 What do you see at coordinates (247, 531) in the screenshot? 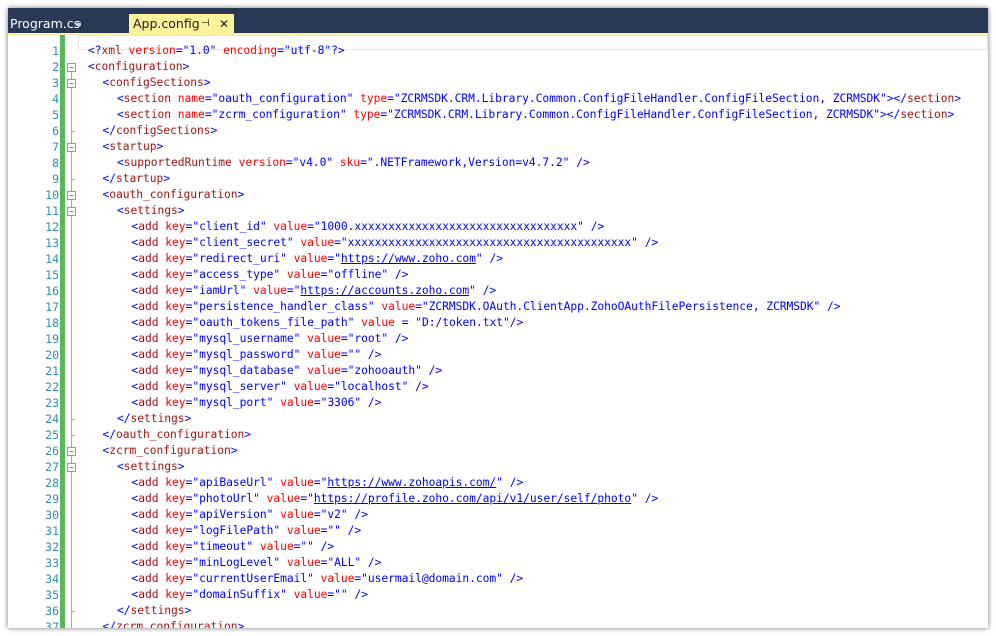
I see `code-line: <add key="logFilePath" value="" />` at bounding box center [247, 531].